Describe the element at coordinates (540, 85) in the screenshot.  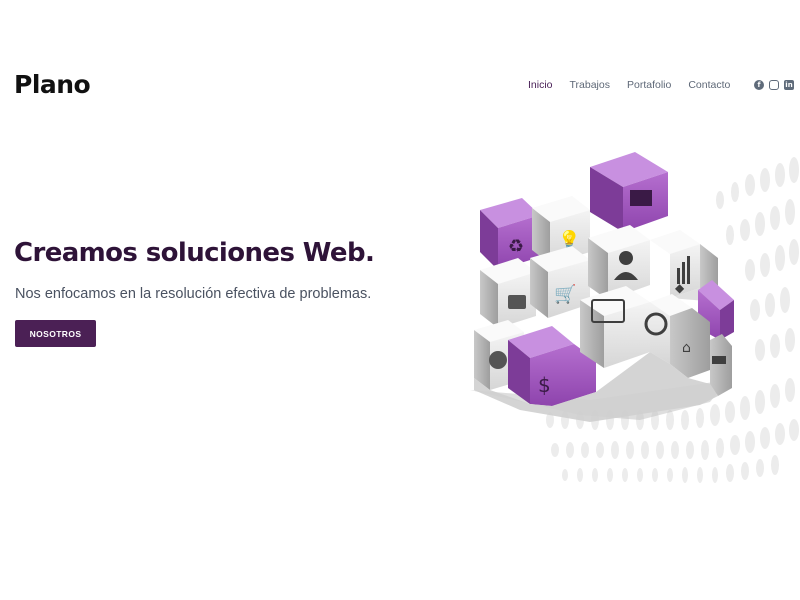
I see `nav-item-inicio: Inicio` at that location.